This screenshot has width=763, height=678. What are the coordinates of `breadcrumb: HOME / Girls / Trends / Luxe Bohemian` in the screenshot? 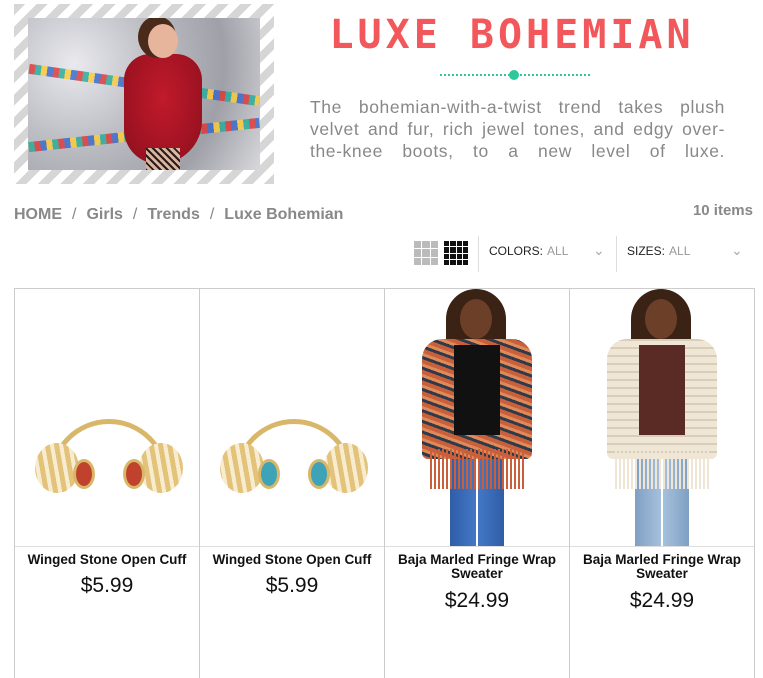 It's located at (178, 215).